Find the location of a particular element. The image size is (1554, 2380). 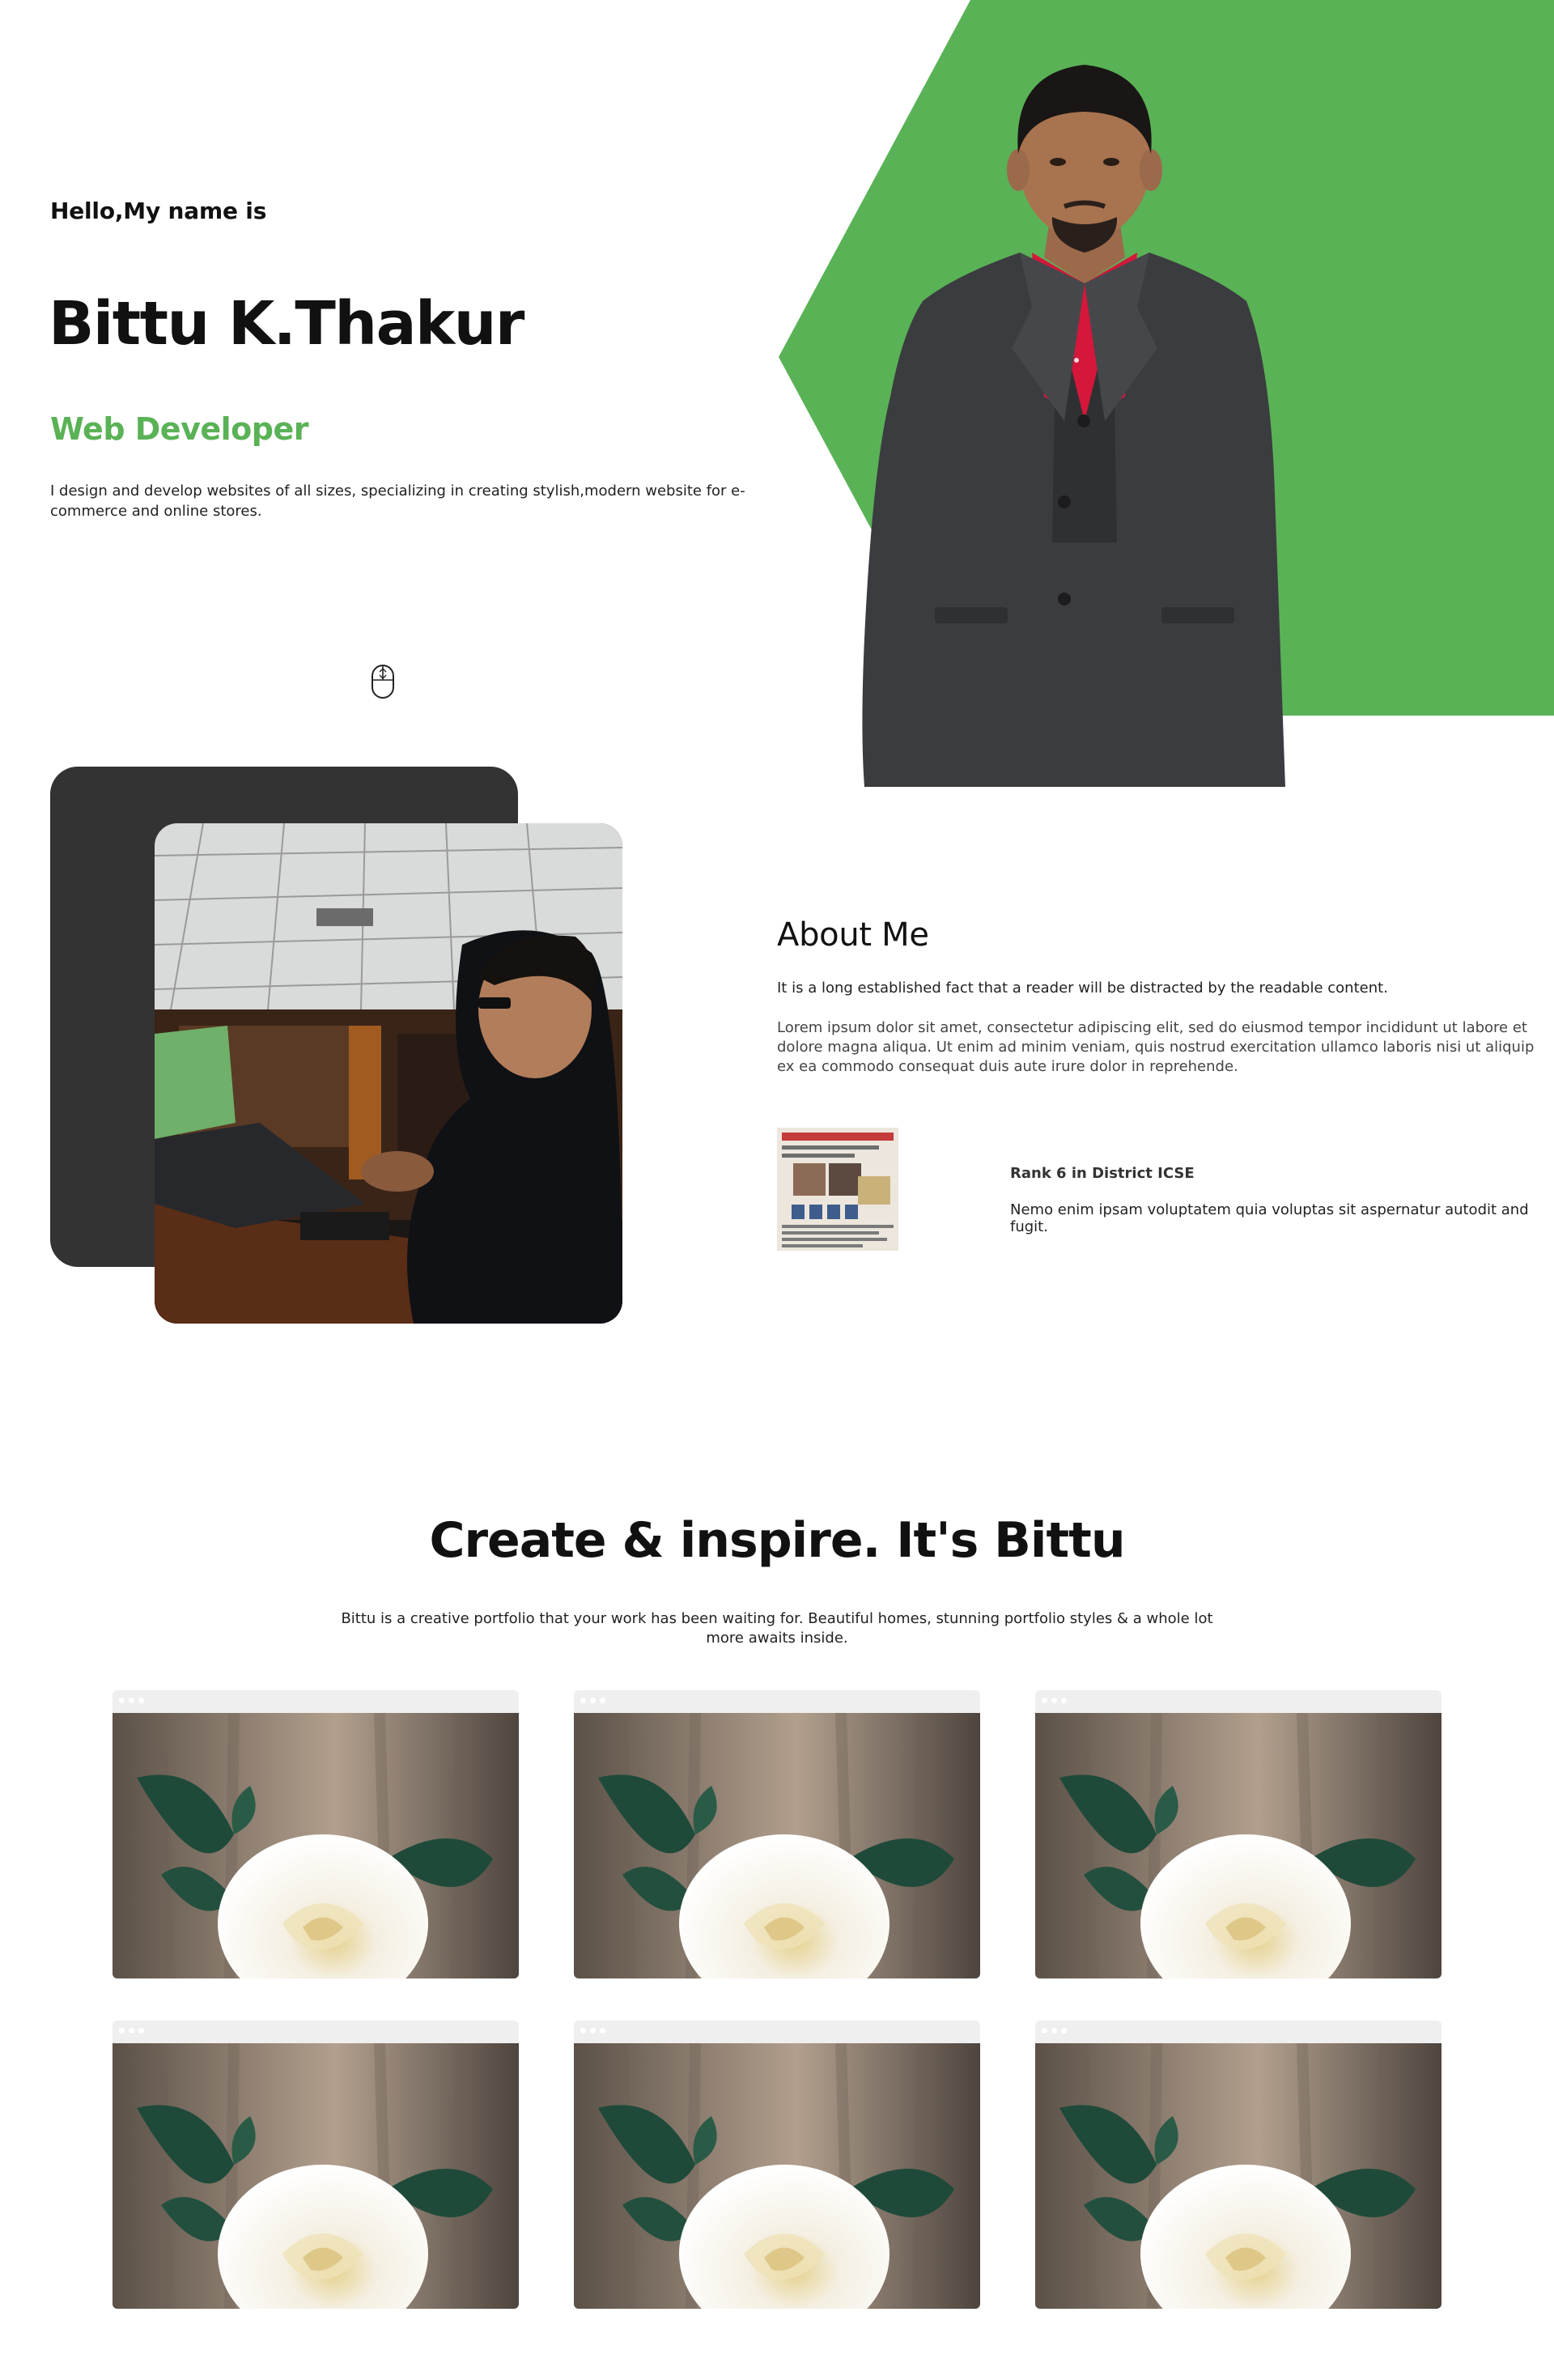

profile-photo is located at coordinates (1073, 426).